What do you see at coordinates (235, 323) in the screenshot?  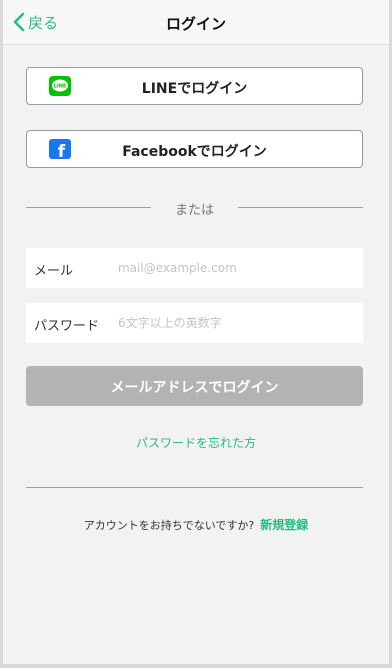 I see `password-input` at bounding box center [235, 323].